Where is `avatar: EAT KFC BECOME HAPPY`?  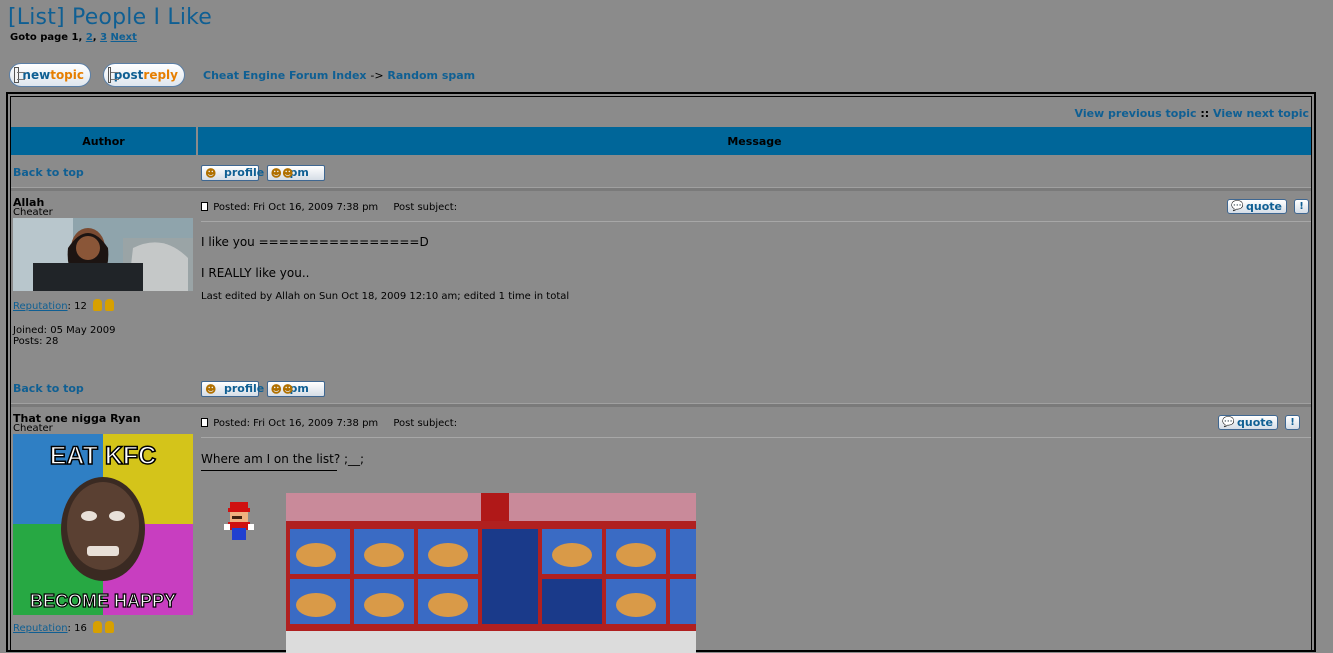 avatar: EAT KFC BECOME HAPPY is located at coordinates (103, 524).